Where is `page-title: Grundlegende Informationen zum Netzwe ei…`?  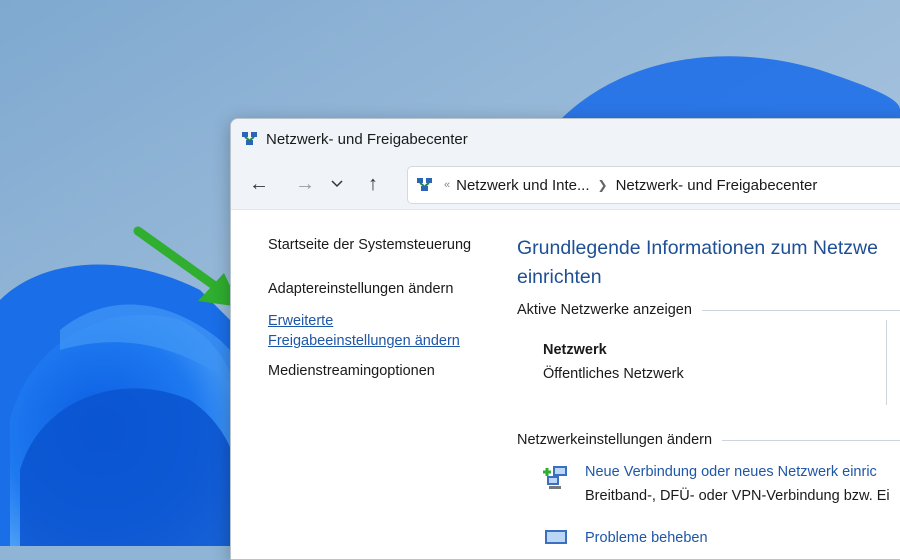
page-title: Grundlegende Informationen zum Netzwe ei… is located at coordinates (708, 263).